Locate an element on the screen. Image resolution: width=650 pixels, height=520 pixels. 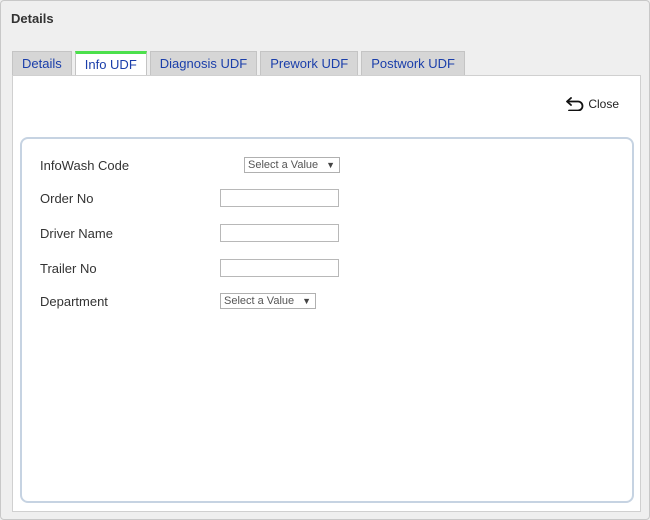
driver-name-label: Driver Name is located at coordinates (76, 233).